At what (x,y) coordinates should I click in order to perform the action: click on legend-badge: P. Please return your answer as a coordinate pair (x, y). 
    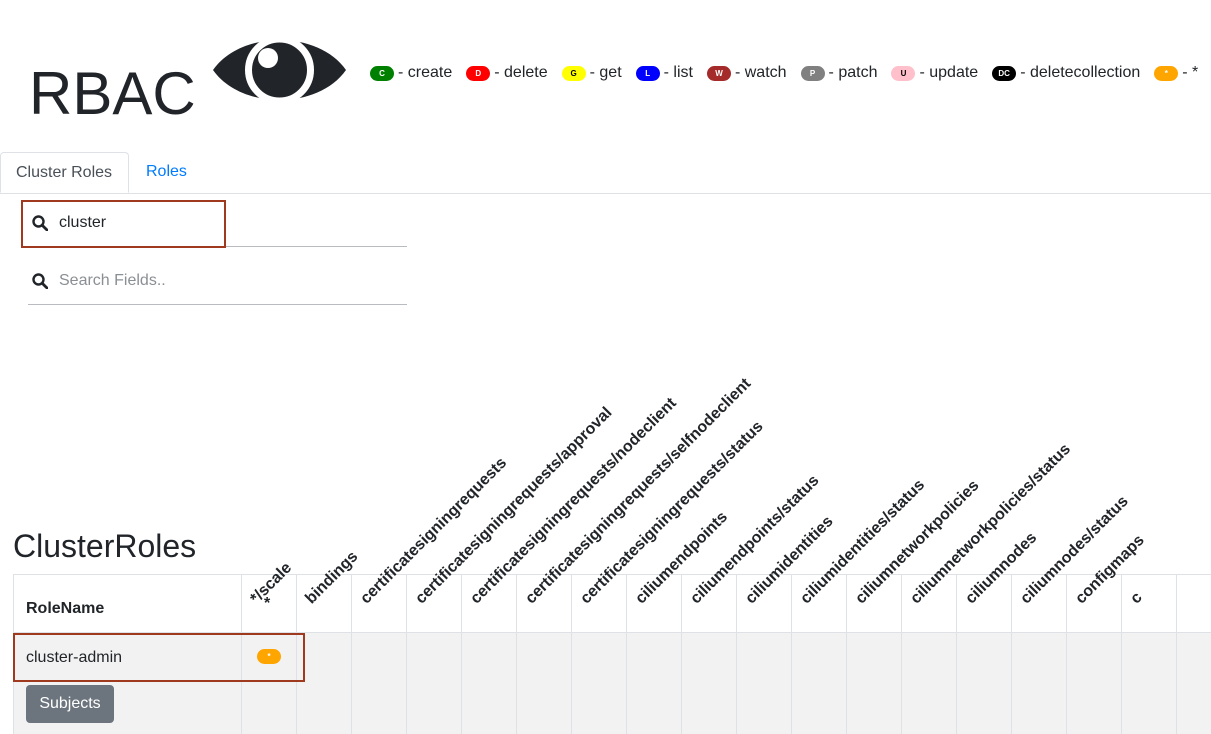
    Looking at the image, I should click on (812, 73).